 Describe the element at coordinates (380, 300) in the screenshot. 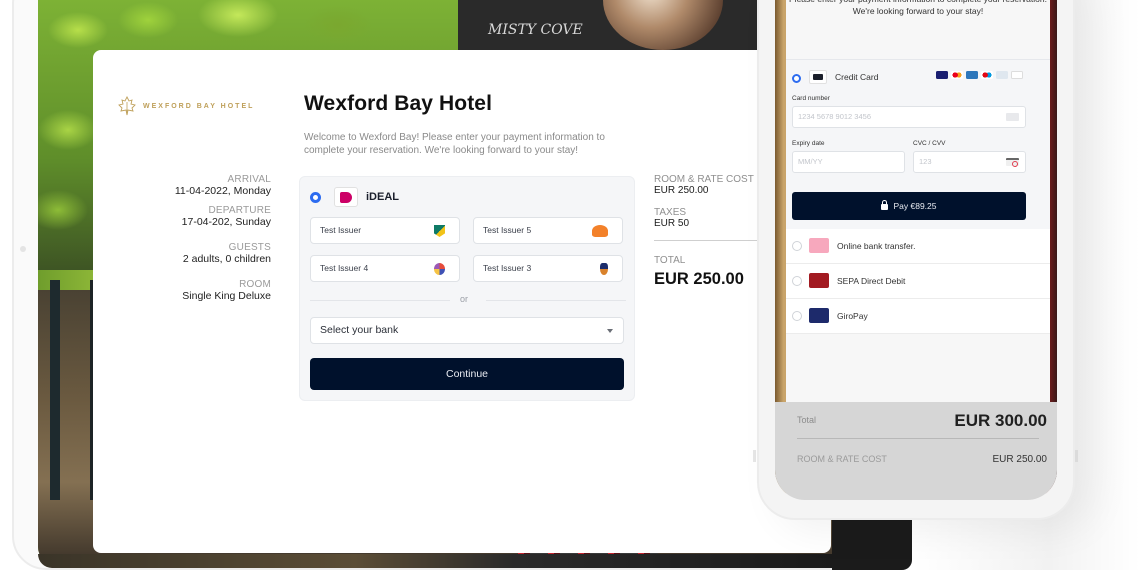

I see `divider-left` at that location.